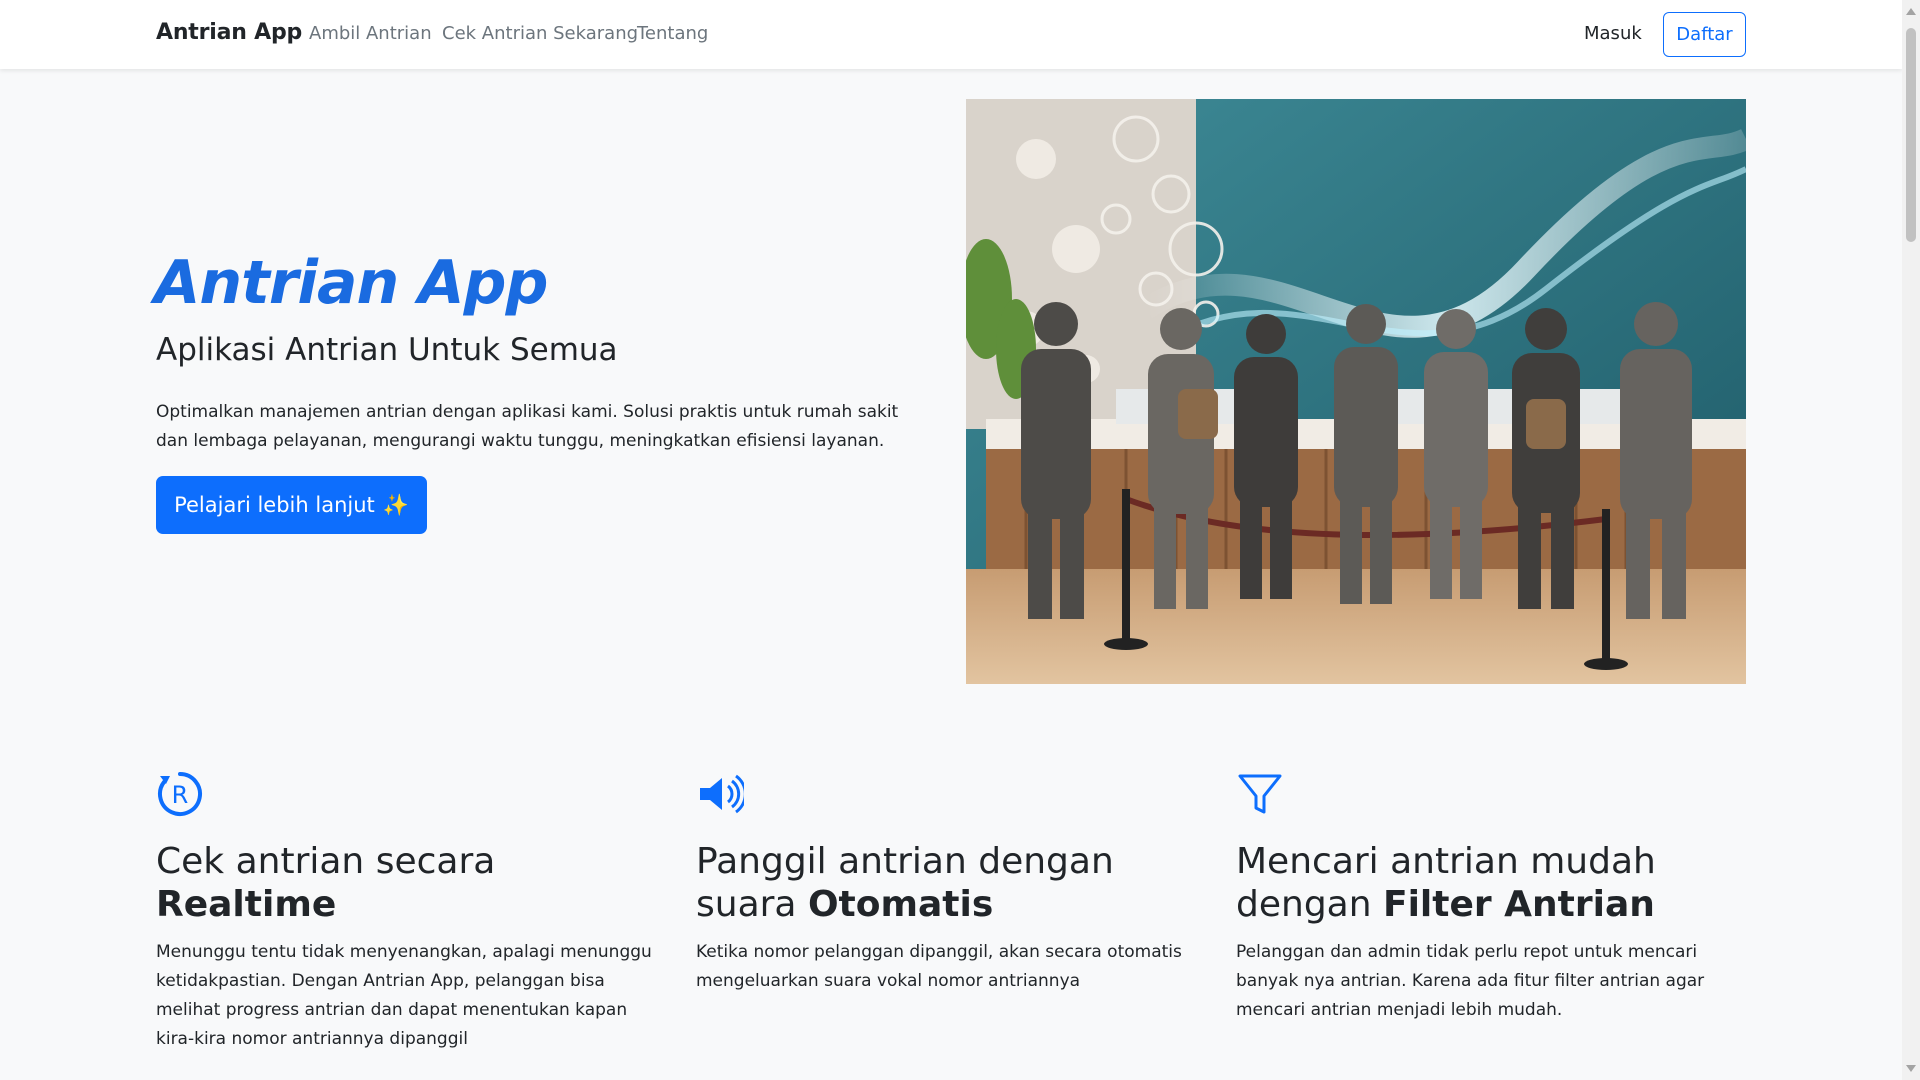  What do you see at coordinates (1911, 11) in the screenshot?
I see `scroll-up-arrow-icon` at bounding box center [1911, 11].